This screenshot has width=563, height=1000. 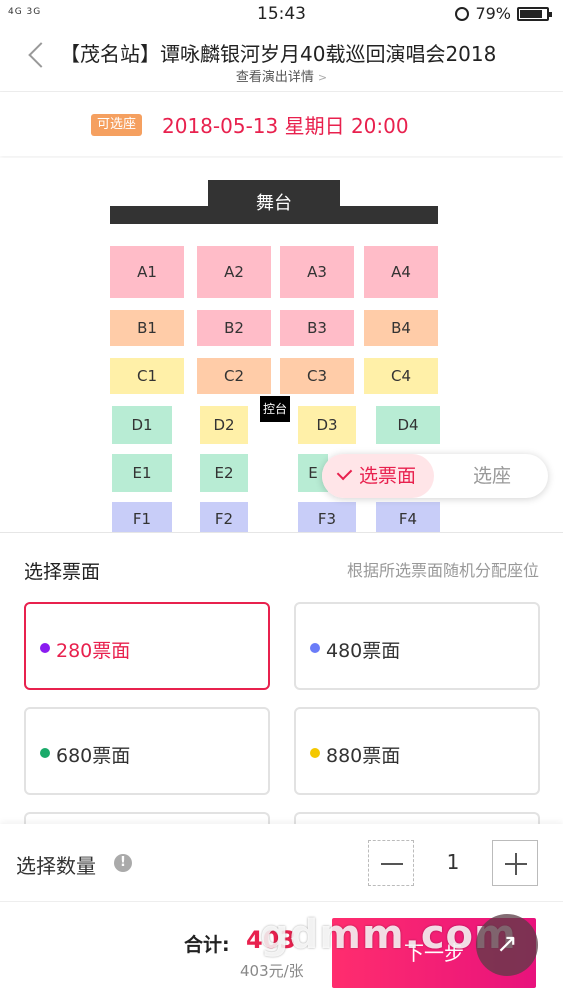 I want to click on panel-hint: 根据所选票面随机分配座位, so click(x=442, y=570).